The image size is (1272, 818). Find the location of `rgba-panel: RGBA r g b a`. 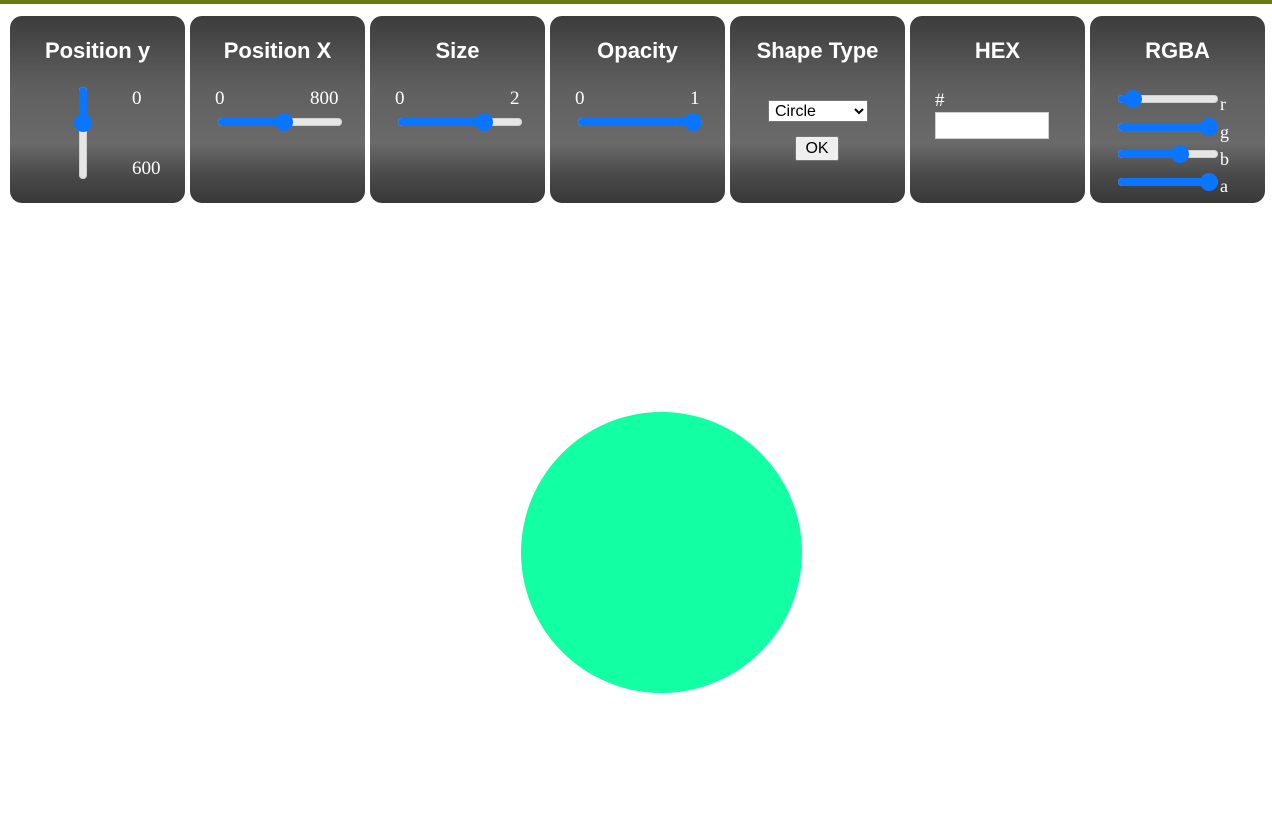

rgba-panel: RGBA r g b a is located at coordinates (1177, 109).